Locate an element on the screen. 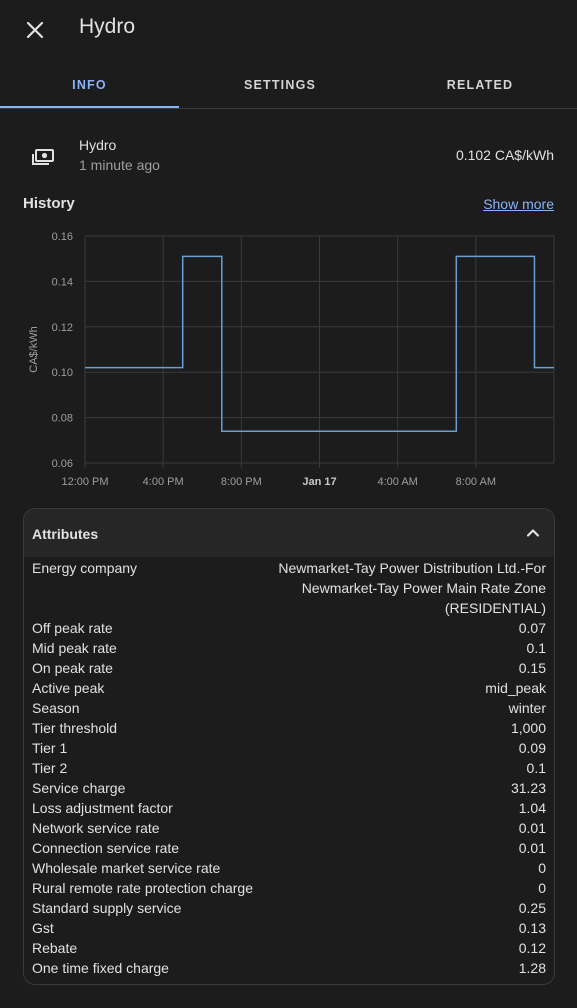  attribute-label: Gst is located at coordinates (43, 928).